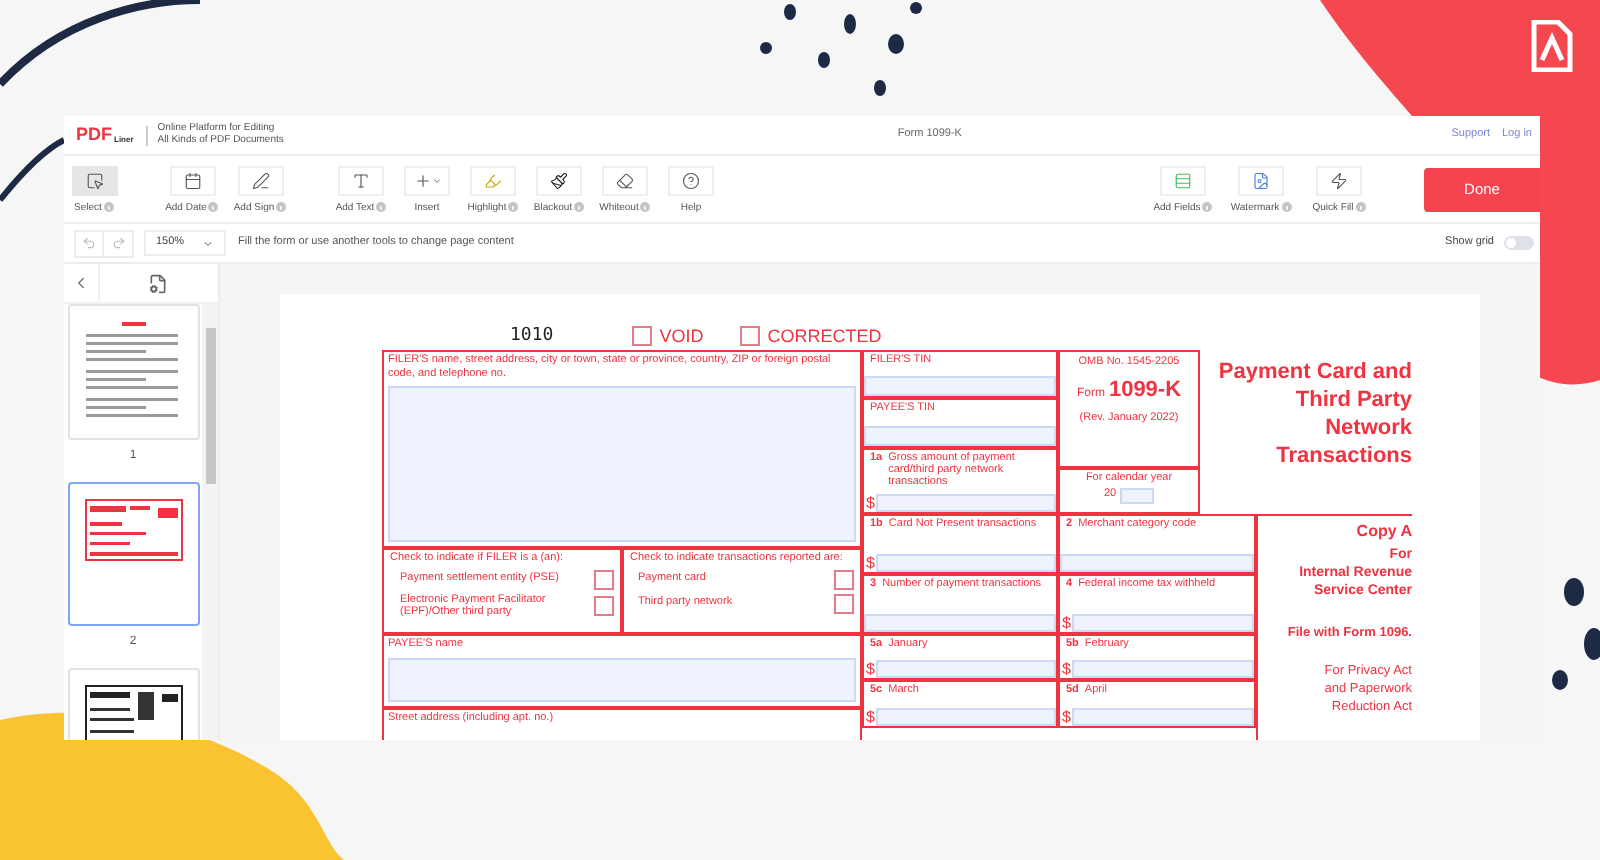 This screenshot has height=860, width=1600. Describe the element at coordinates (192, 180) in the screenshot. I see `calendar-icon` at that location.